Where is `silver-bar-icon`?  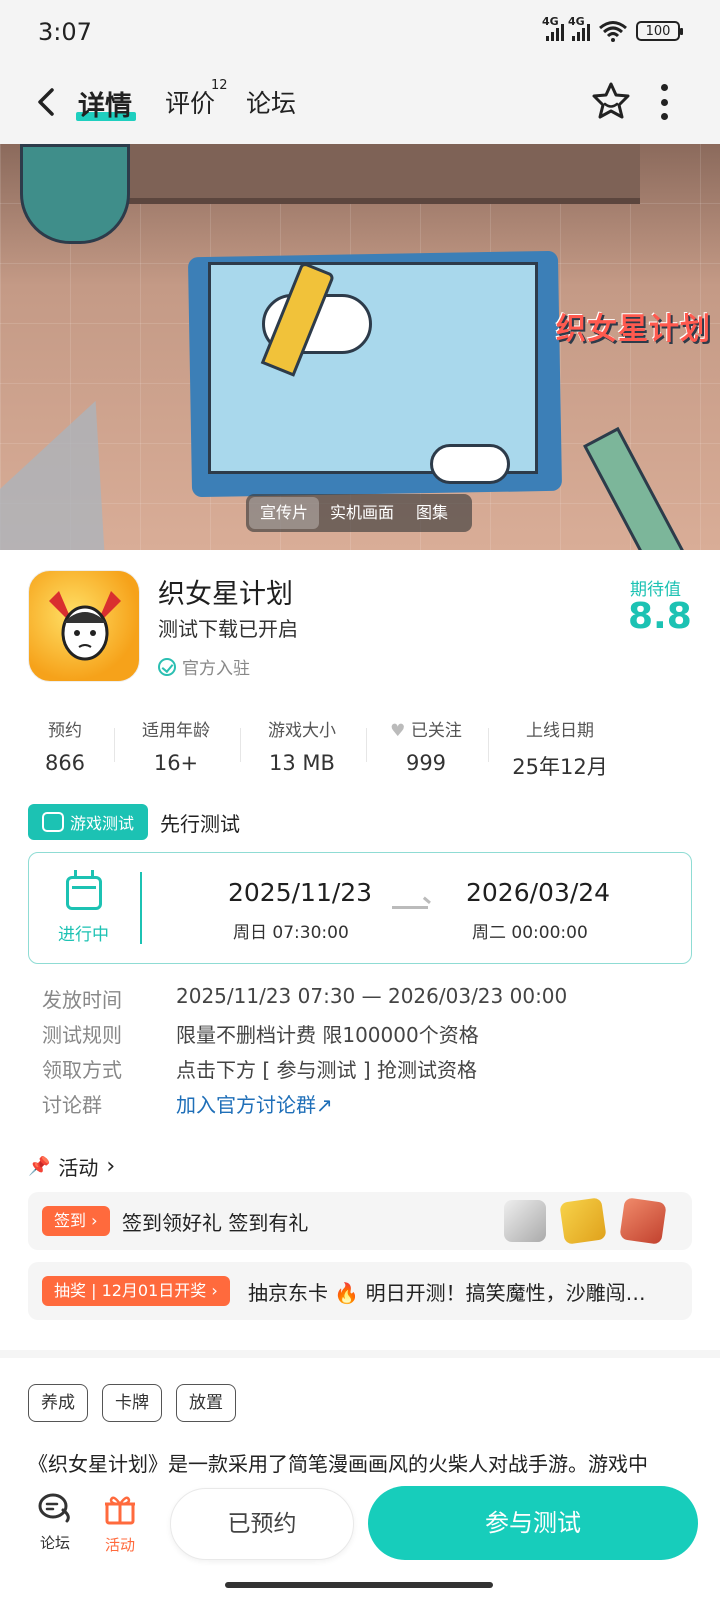
silver-bar-icon is located at coordinates (525, 1221).